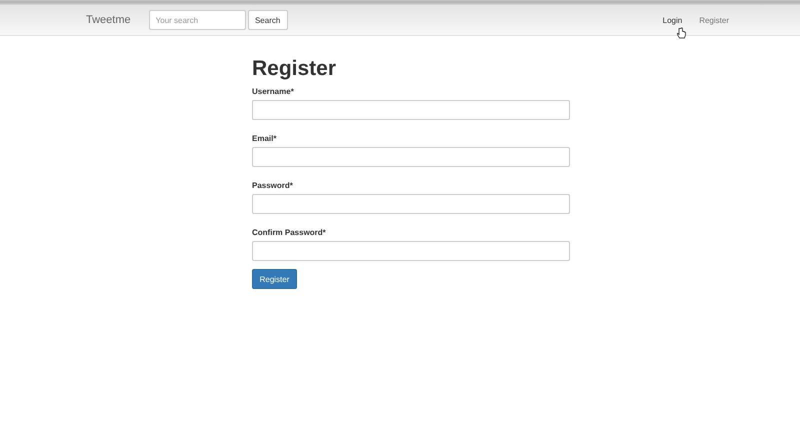 This screenshot has height=424, width=800. What do you see at coordinates (714, 20) in the screenshot?
I see `nav-link: Register` at bounding box center [714, 20].